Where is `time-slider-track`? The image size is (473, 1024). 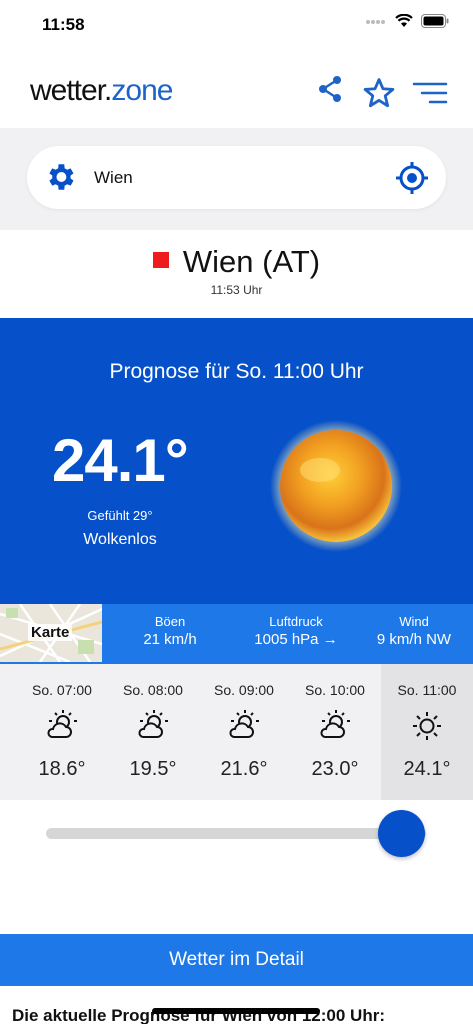 time-slider-track is located at coordinates (236, 833).